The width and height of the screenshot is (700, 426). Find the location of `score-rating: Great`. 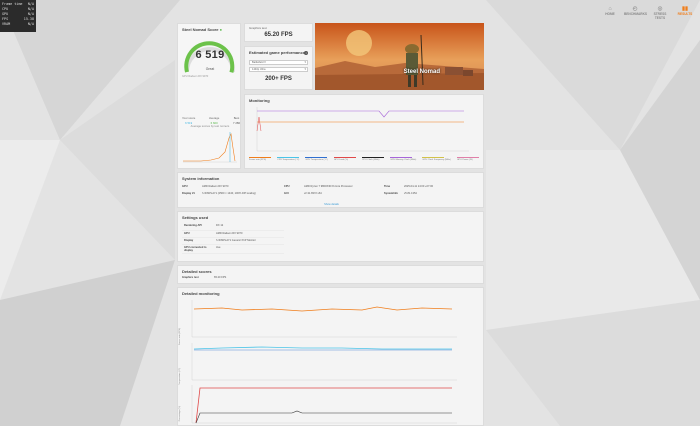

score-rating: Great is located at coordinates (210, 69).